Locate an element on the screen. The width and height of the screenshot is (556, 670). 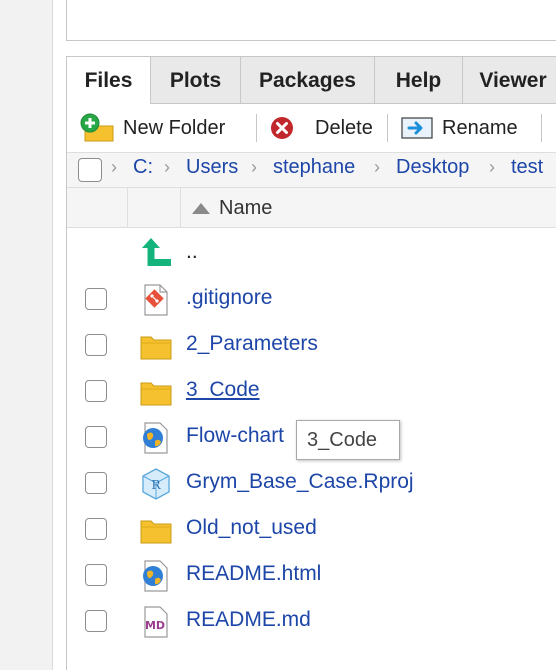
name-column-label: Name is located at coordinates (246, 207).